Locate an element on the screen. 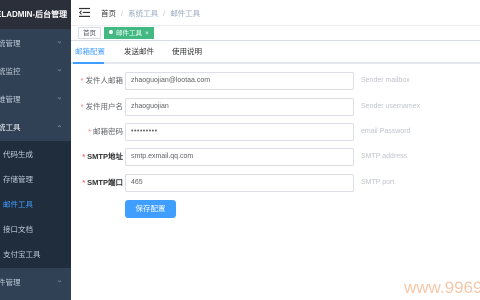 Image resolution: width=480 pixels, height=300 pixels. field-hint: SMTP address is located at coordinates (384, 156).